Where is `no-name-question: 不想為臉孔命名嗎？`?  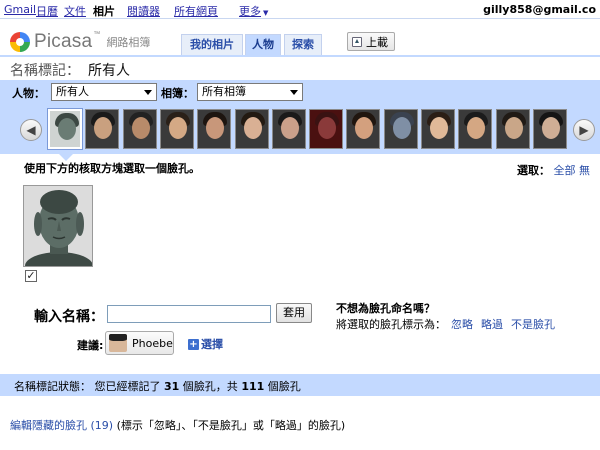 no-name-question: 不想為臉孔命名嗎？ is located at coordinates (385, 308).